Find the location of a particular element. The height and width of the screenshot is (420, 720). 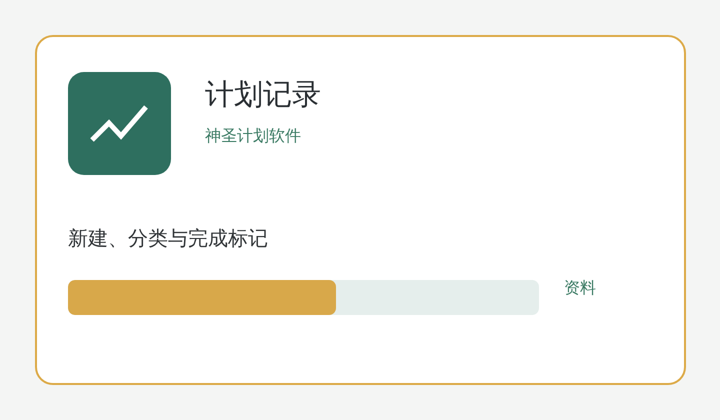

info-link: 资料 is located at coordinates (580, 288).